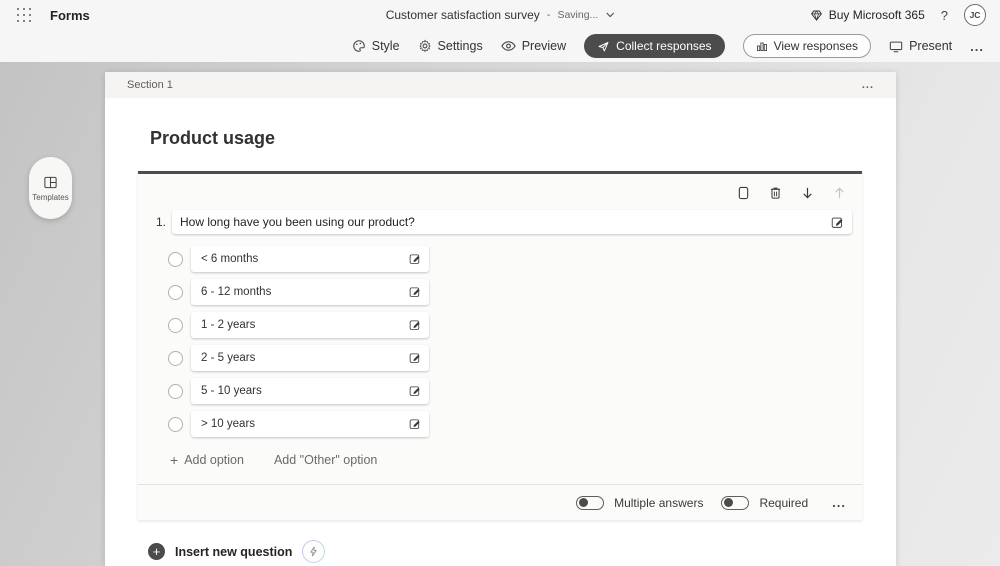 This screenshot has height=566, width=1000. What do you see at coordinates (515, 424) in the screenshot?
I see `option-row: > 10 years` at bounding box center [515, 424].